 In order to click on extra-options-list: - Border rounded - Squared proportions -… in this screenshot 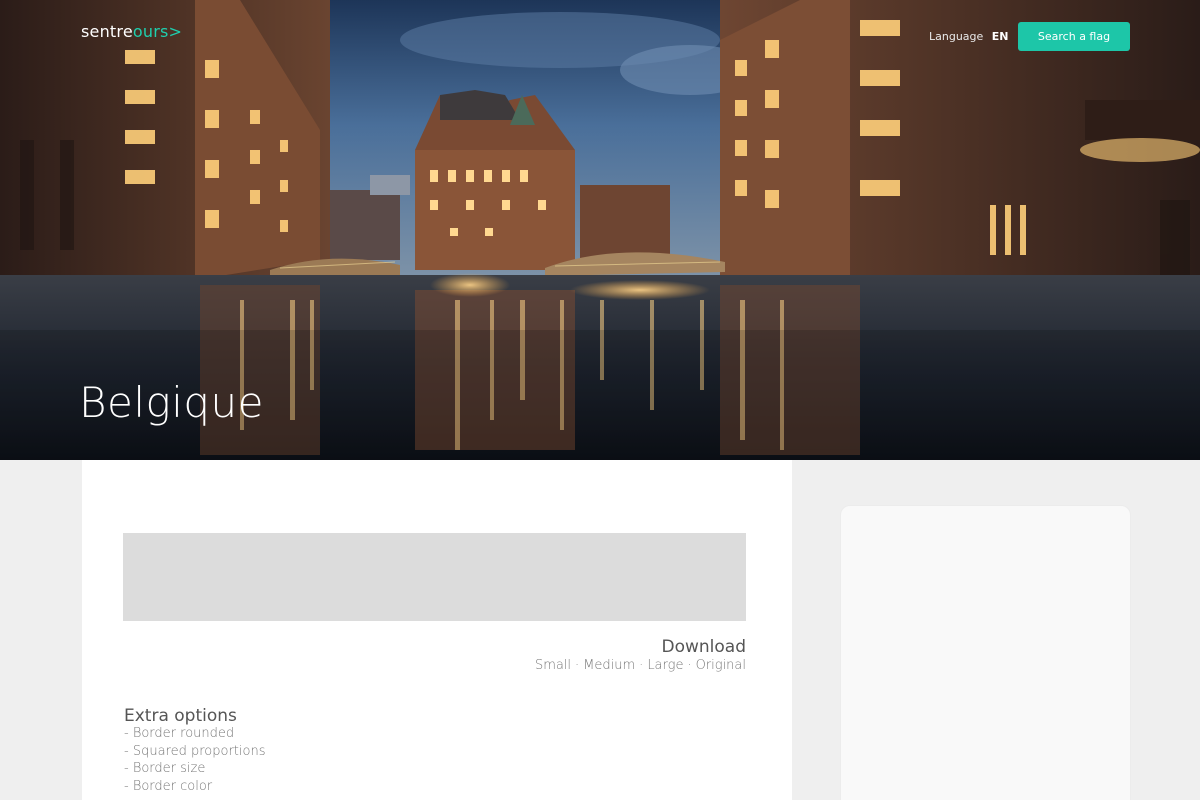, I will do `click(194, 760)`.